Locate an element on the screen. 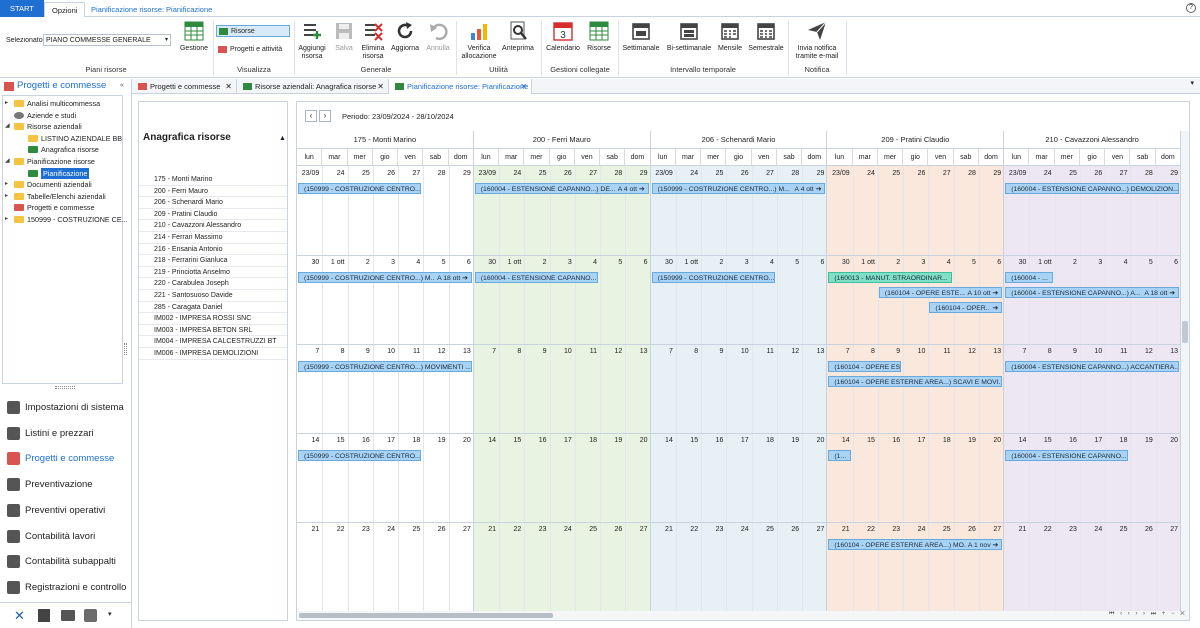 This screenshot has height=628, width=1200. tree-item: ▸ Tabelle/Elenchi aziendali is located at coordinates (62, 196).